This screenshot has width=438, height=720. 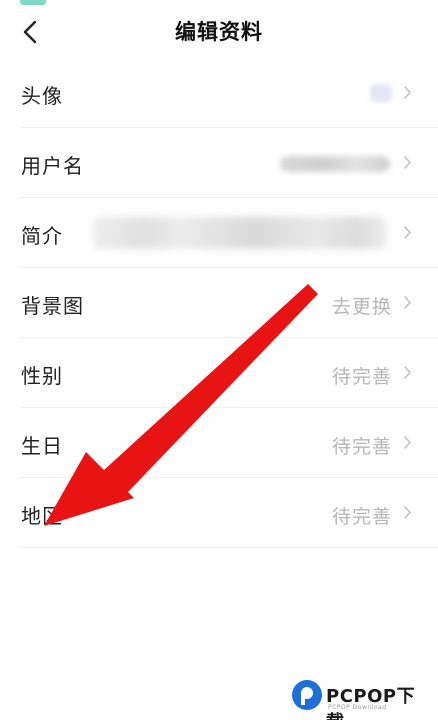 What do you see at coordinates (42, 446) in the screenshot?
I see `row-label: 生日` at bounding box center [42, 446].